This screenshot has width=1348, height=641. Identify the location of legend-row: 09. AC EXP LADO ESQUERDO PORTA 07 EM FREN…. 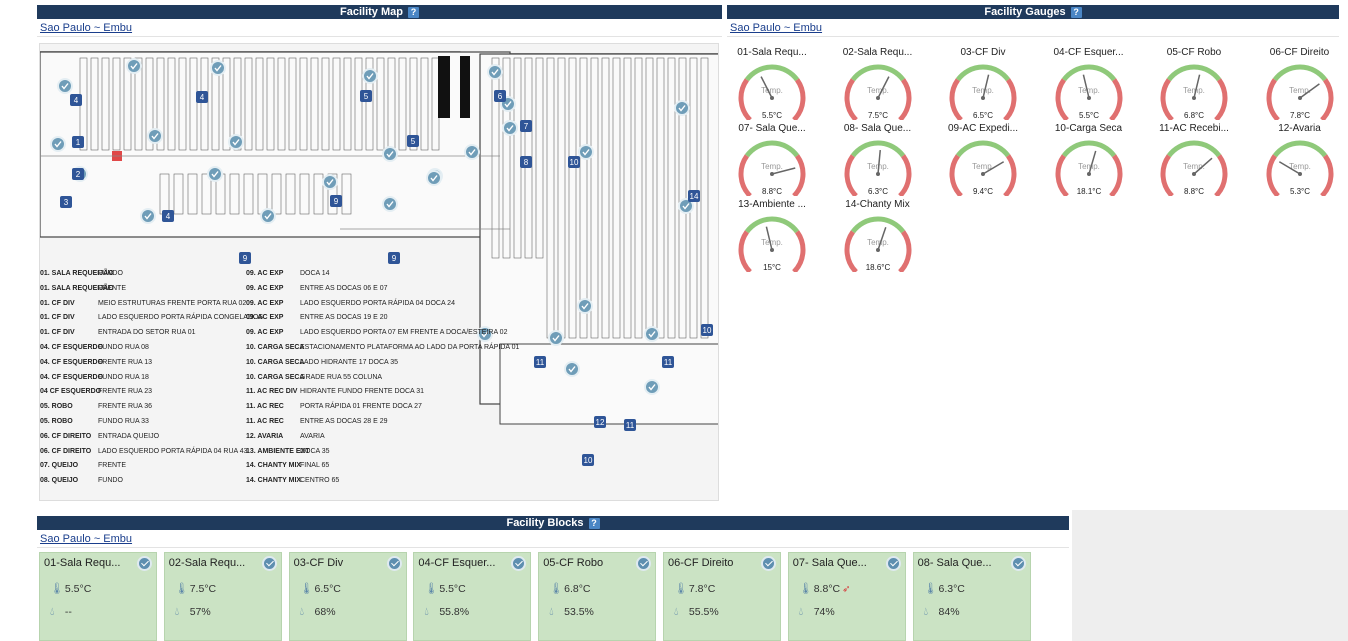
(382, 333).